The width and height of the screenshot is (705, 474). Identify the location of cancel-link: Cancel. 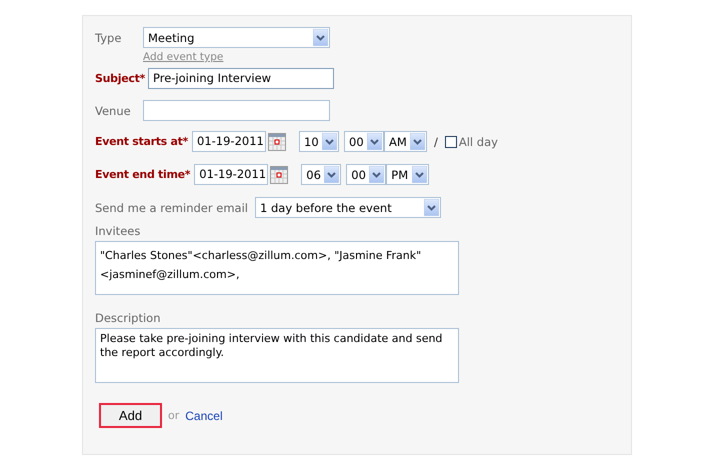
(204, 415).